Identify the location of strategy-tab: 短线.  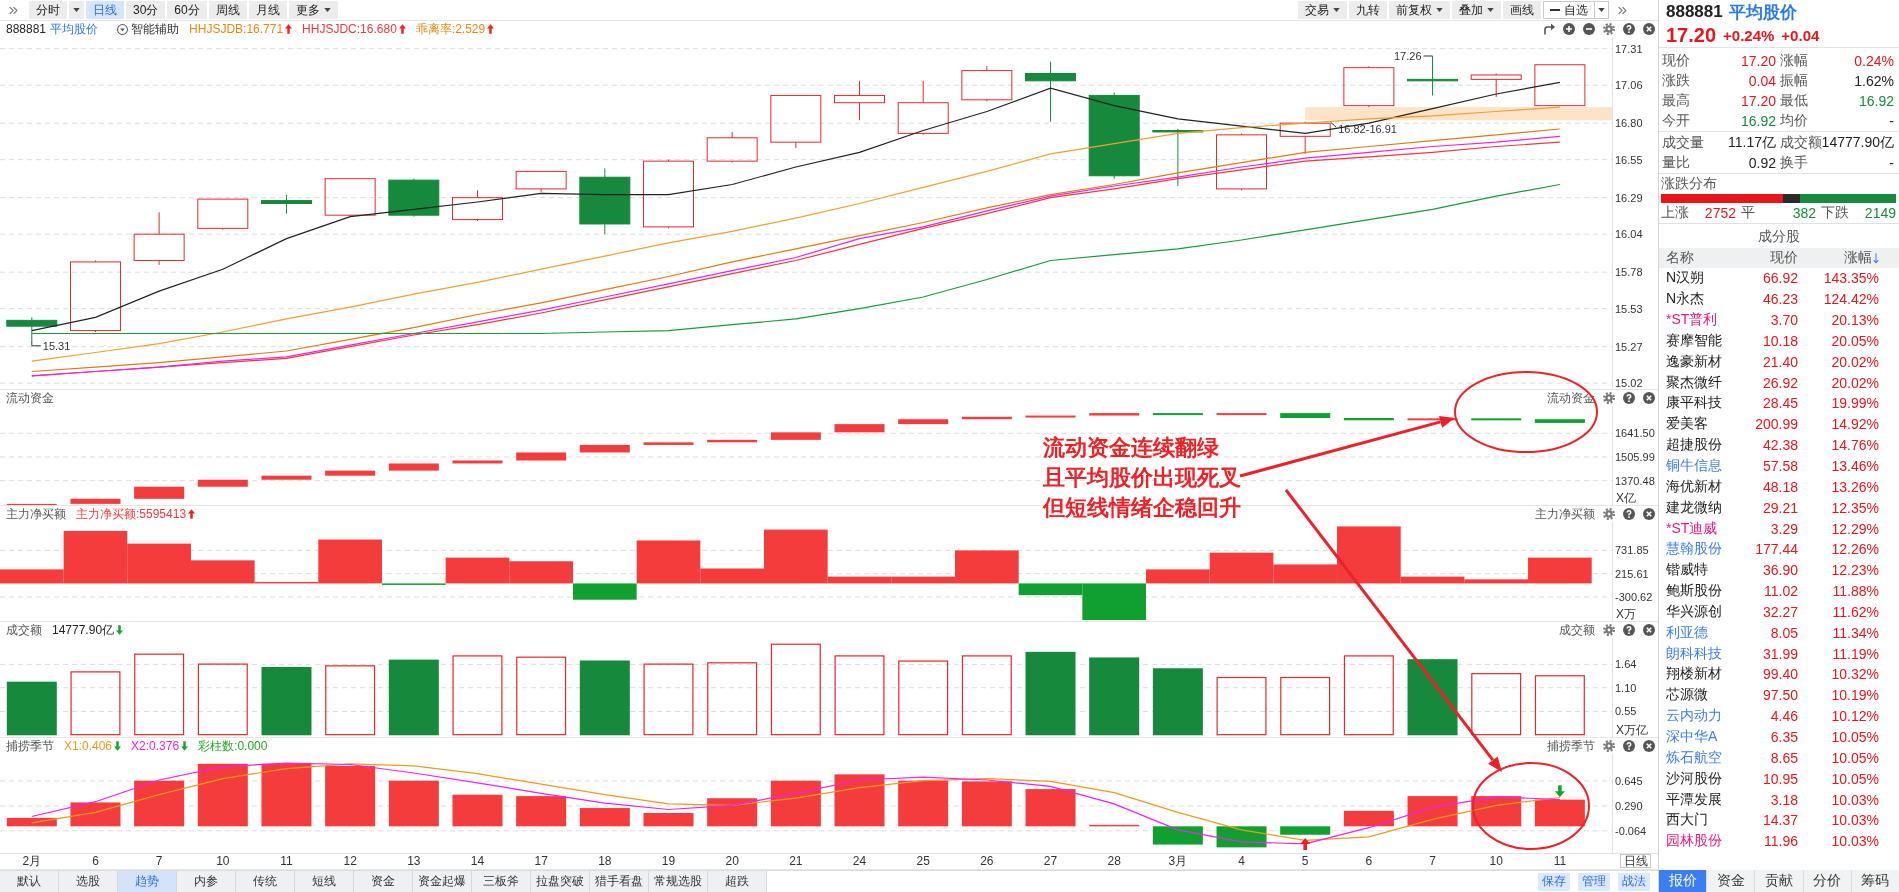
(324, 881).